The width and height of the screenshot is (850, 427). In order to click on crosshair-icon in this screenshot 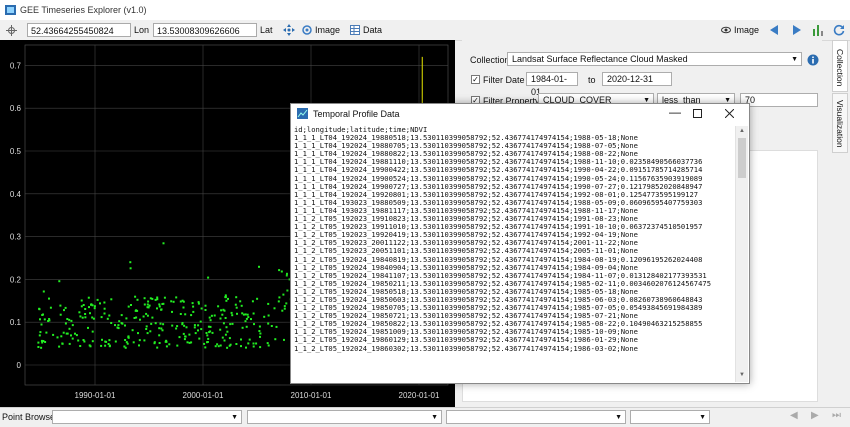, I will do `click(11, 30)`.